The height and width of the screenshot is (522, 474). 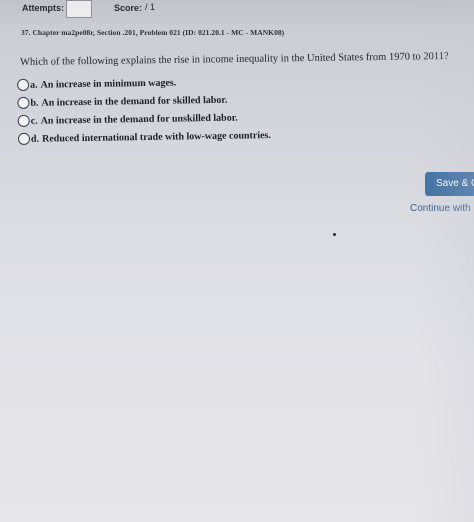 What do you see at coordinates (334, 234) in the screenshot?
I see `mouse-cursor-dot` at bounding box center [334, 234].